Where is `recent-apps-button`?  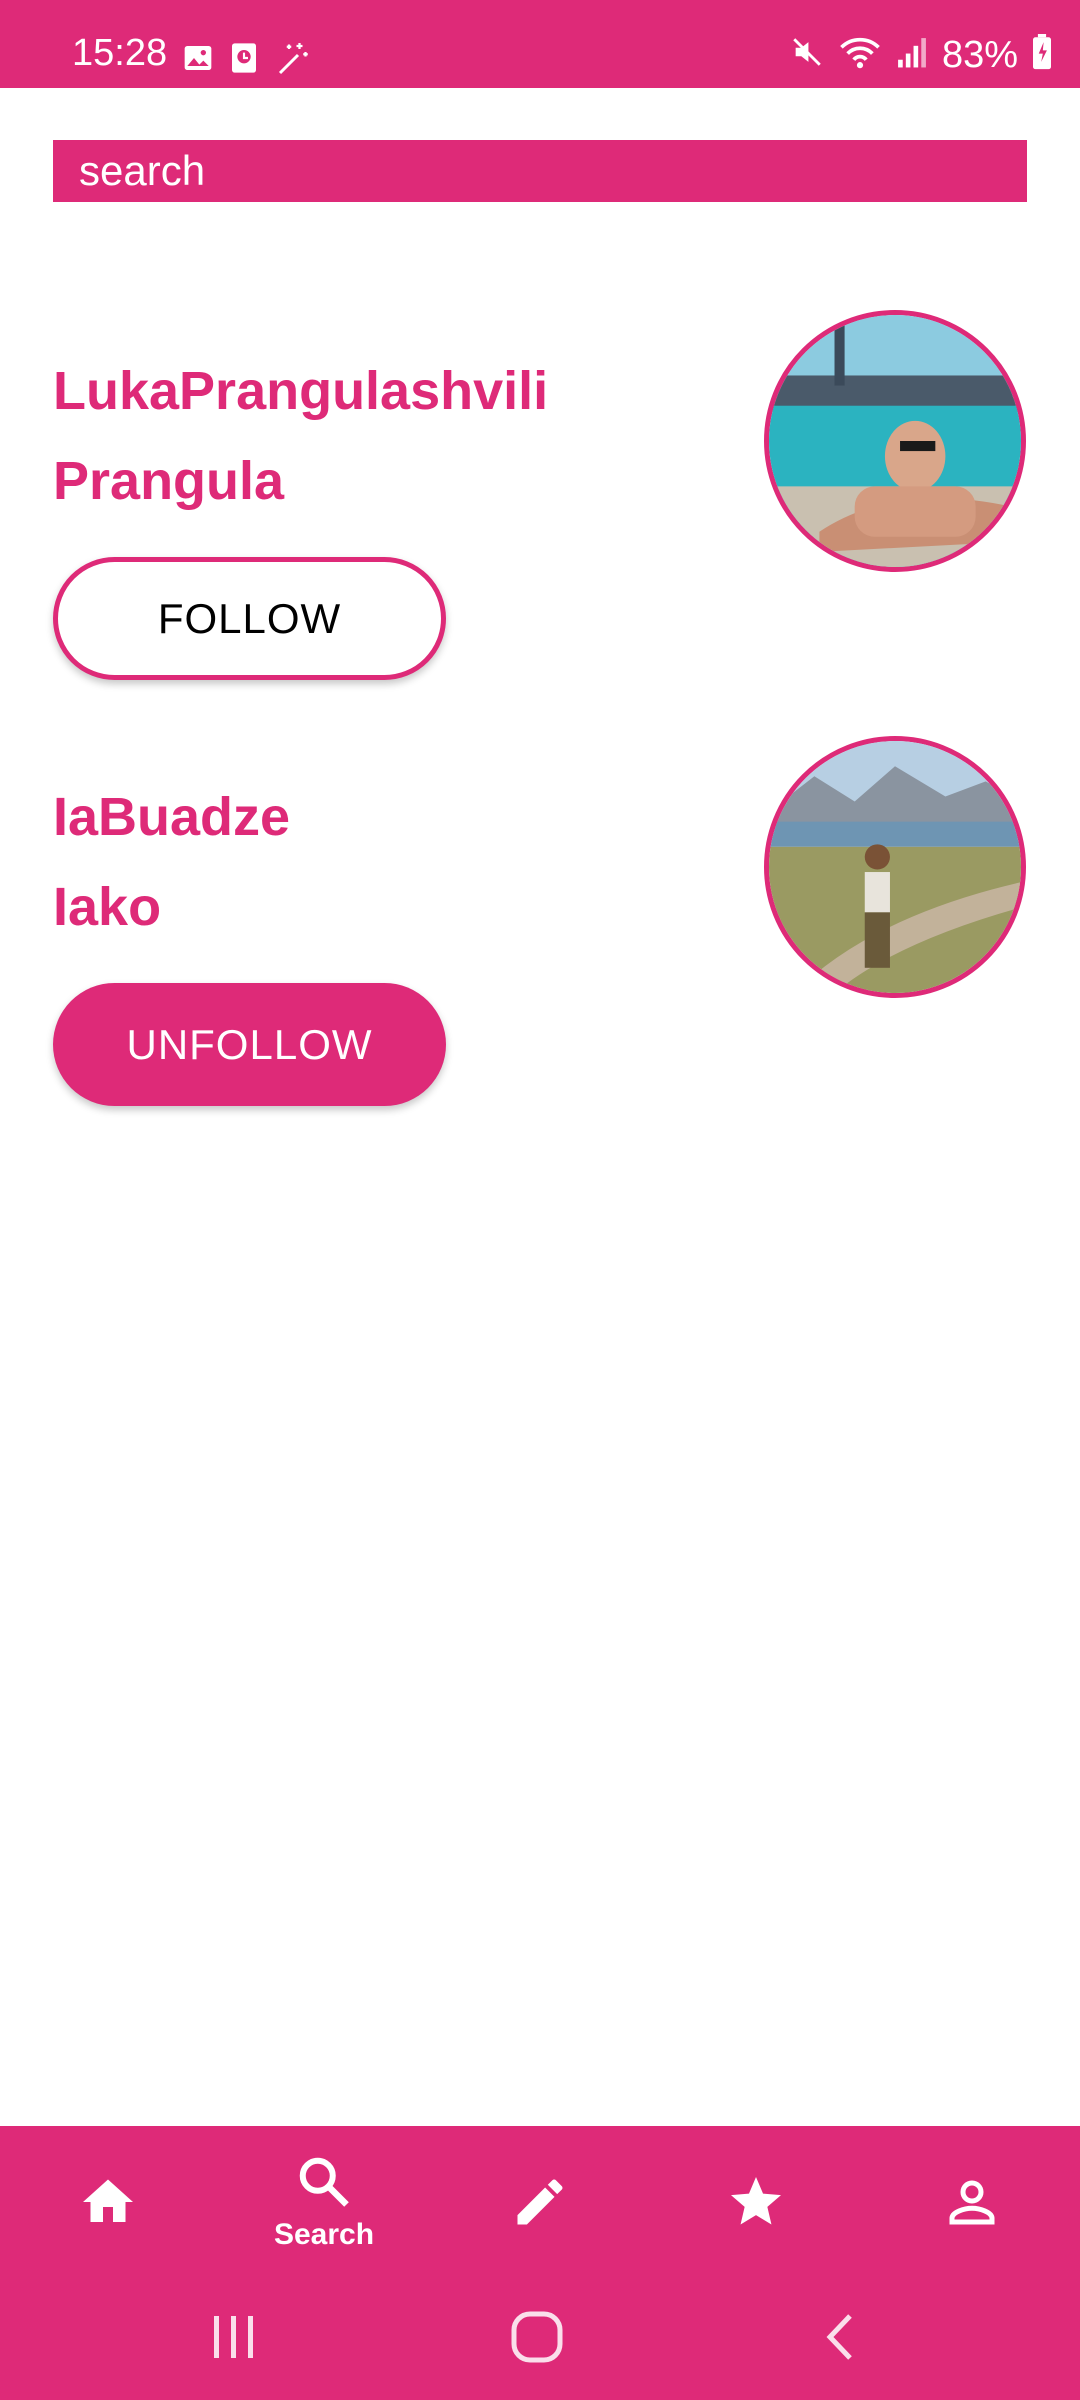
recent-apps-button is located at coordinates (235, 2338).